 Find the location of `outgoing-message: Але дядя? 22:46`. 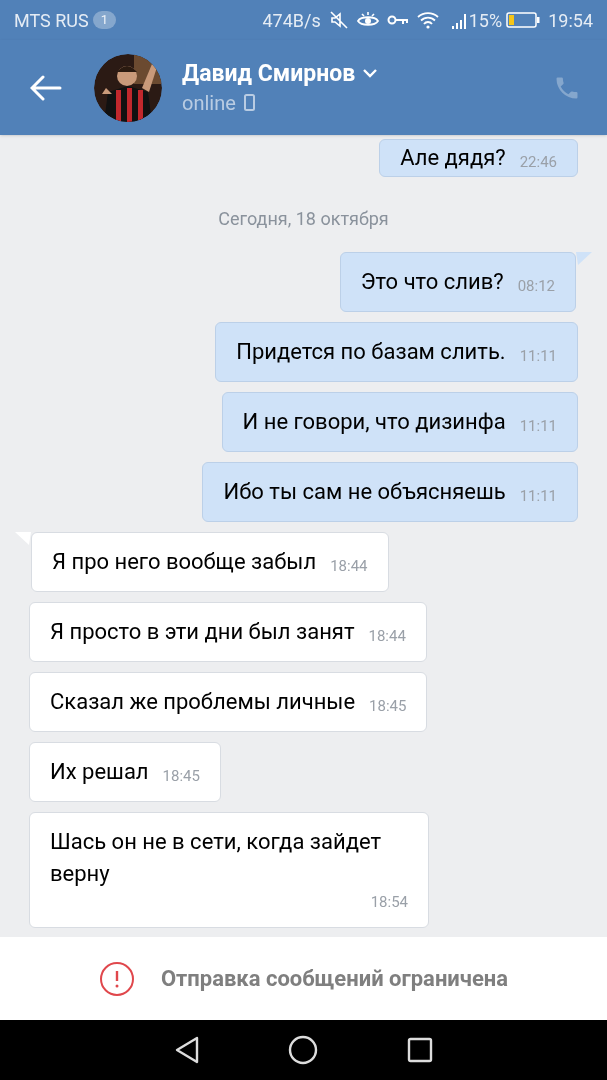

outgoing-message: Але дядя? 22:46 is located at coordinates (478, 158).